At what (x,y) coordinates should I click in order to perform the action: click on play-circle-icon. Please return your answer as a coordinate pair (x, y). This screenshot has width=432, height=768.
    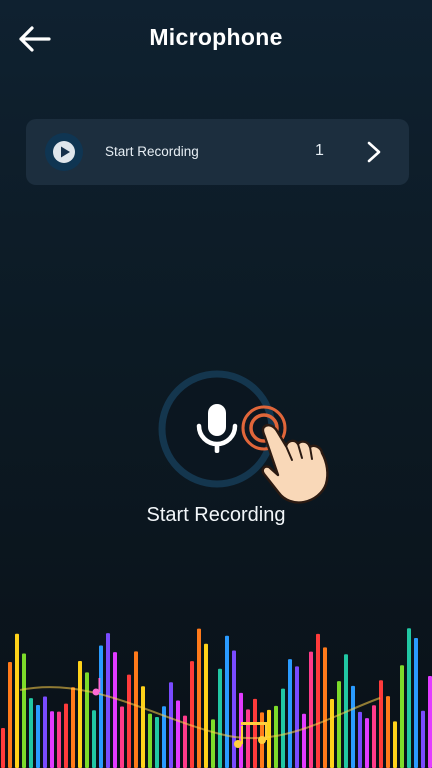
    Looking at the image, I should click on (64, 152).